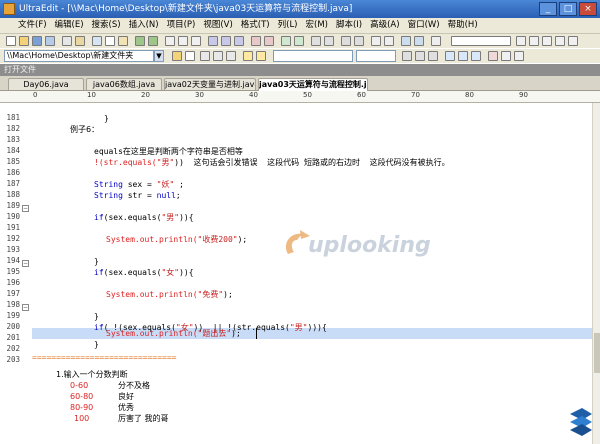 The height and width of the screenshot is (444, 600). What do you see at coordinates (269, 41) in the screenshot?
I see `next-bookmark-icon` at bounding box center [269, 41].